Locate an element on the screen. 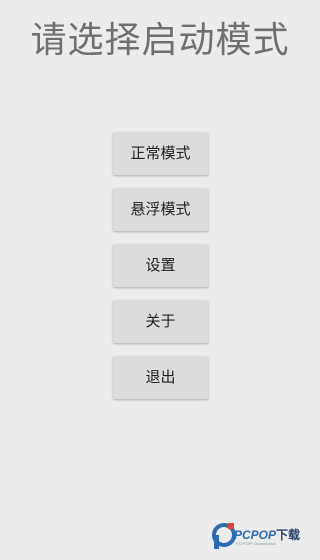  watermark-brand: PCPOP is located at coordinates (255, 535).